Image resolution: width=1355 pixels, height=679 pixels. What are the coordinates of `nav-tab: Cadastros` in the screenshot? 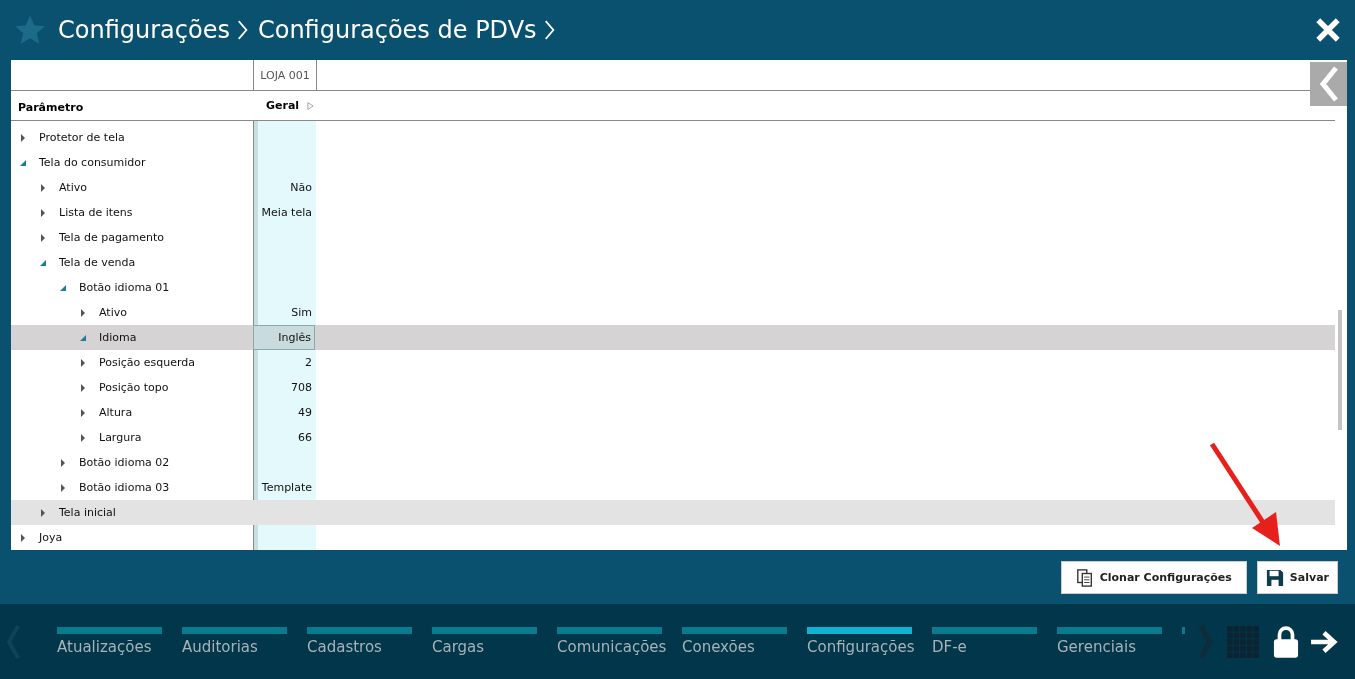 It's located at (359, 641).